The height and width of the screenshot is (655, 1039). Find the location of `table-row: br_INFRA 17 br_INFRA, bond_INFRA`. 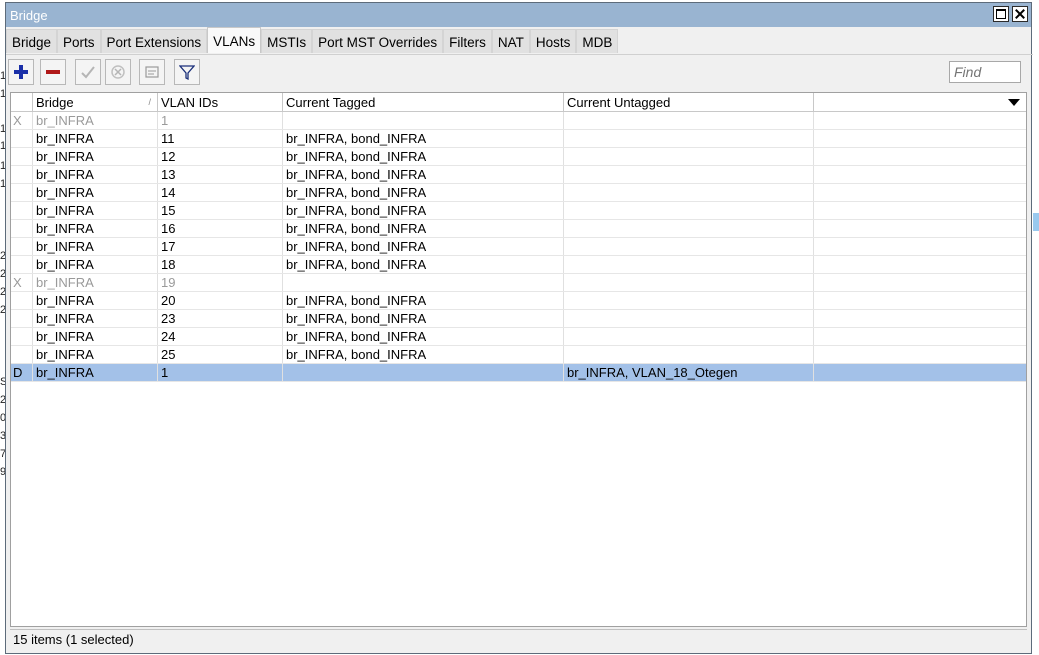

table-row: br_INFRA 17 br_INFRA, bond_INFRA is located at coordinates (518, 247).